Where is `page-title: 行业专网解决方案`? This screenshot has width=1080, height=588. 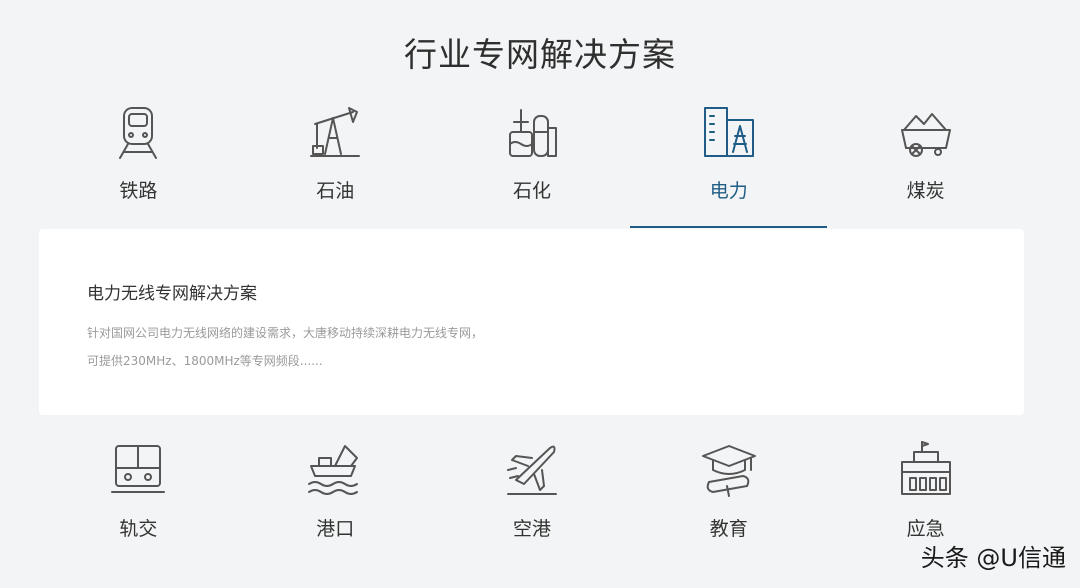
page-title: 行业专网解决方案 is located at coordinates (540, 54).